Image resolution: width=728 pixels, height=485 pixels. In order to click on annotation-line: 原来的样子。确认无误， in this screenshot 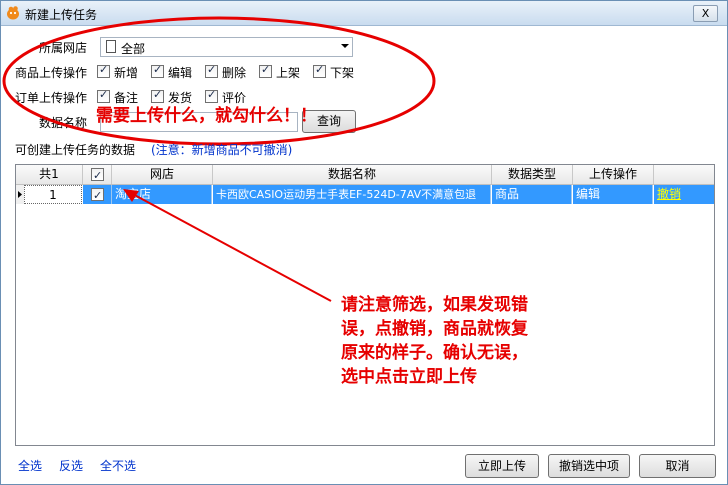, I will do `click(434, 353)`.